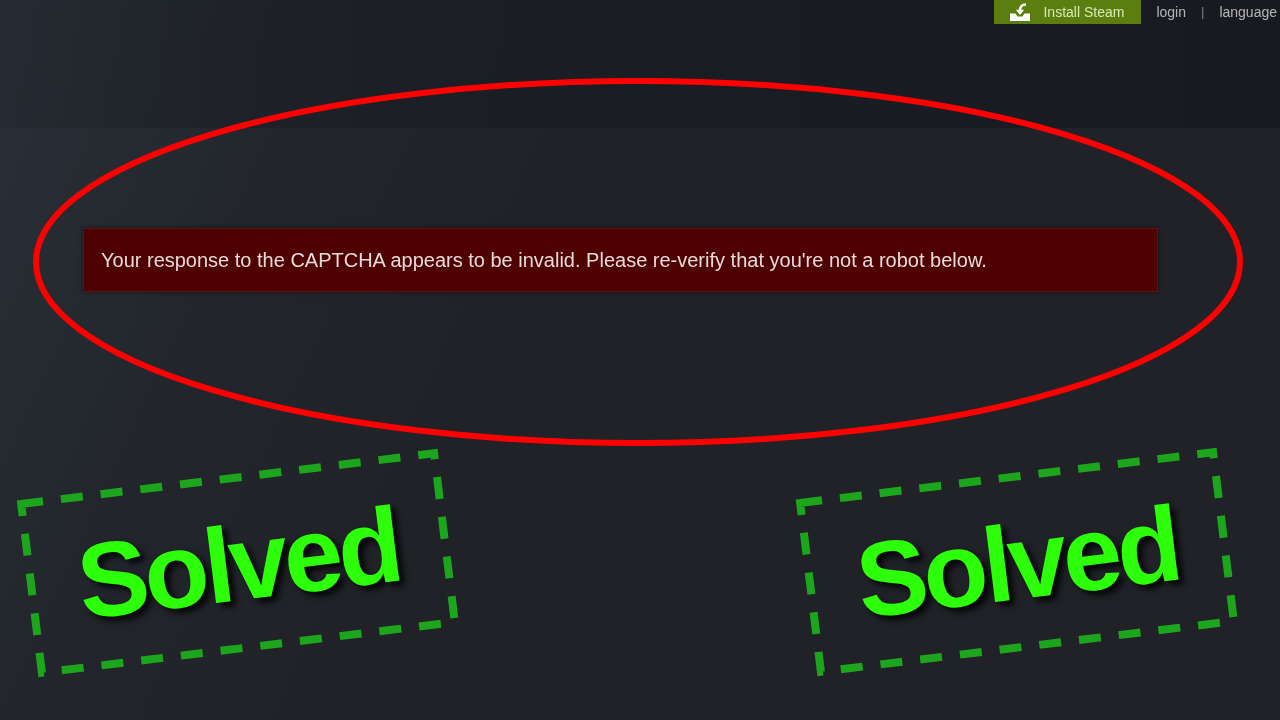 This screenshot has height=720, width=1280. What do you see at coordinates (1248, 12) in the screenshot?
I see `language-link: language` at bounding box center [1248, 12].